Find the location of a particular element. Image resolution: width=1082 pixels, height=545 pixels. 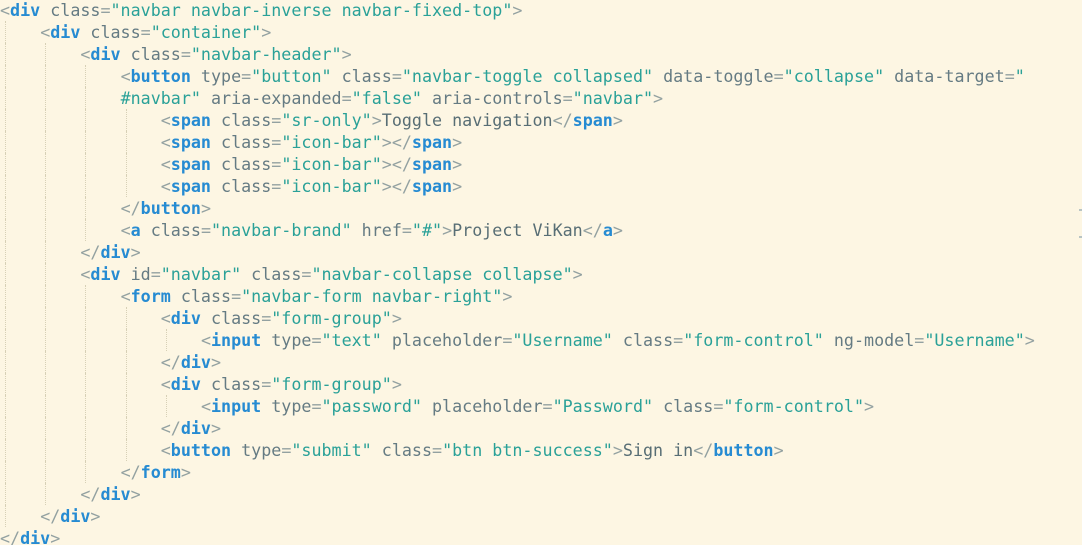

code-line: </form> is located at coordinates (517, 472).